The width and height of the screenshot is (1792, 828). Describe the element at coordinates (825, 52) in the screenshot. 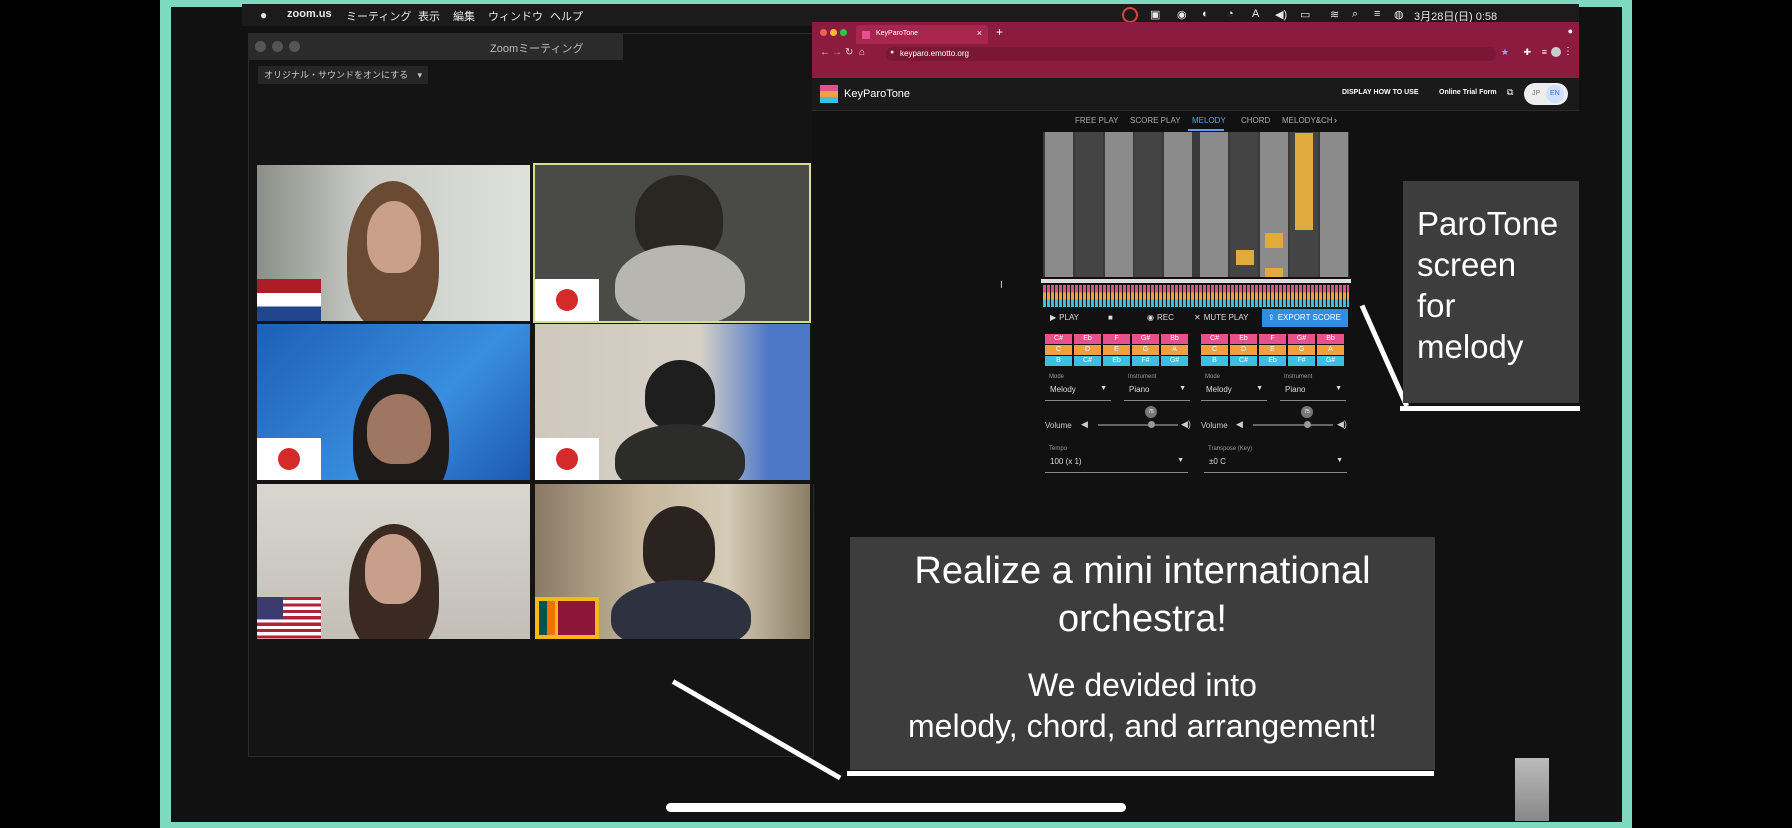

I see `back-icon: ←` at that location.